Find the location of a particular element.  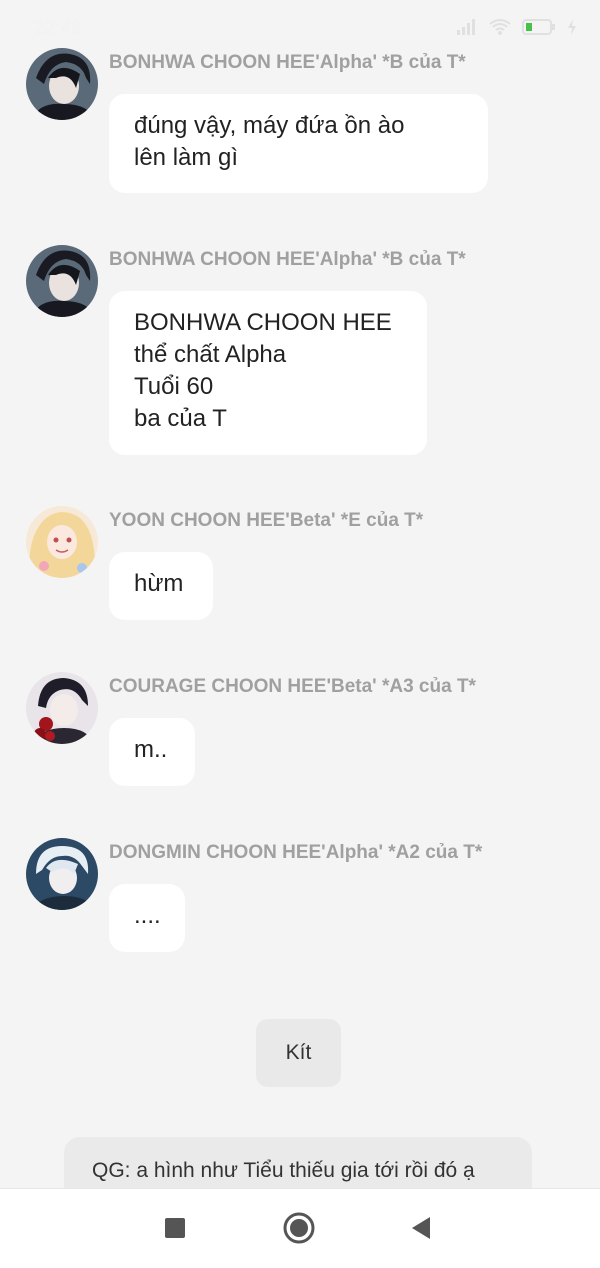

circle-icon is located at coordinates (299, 1228).